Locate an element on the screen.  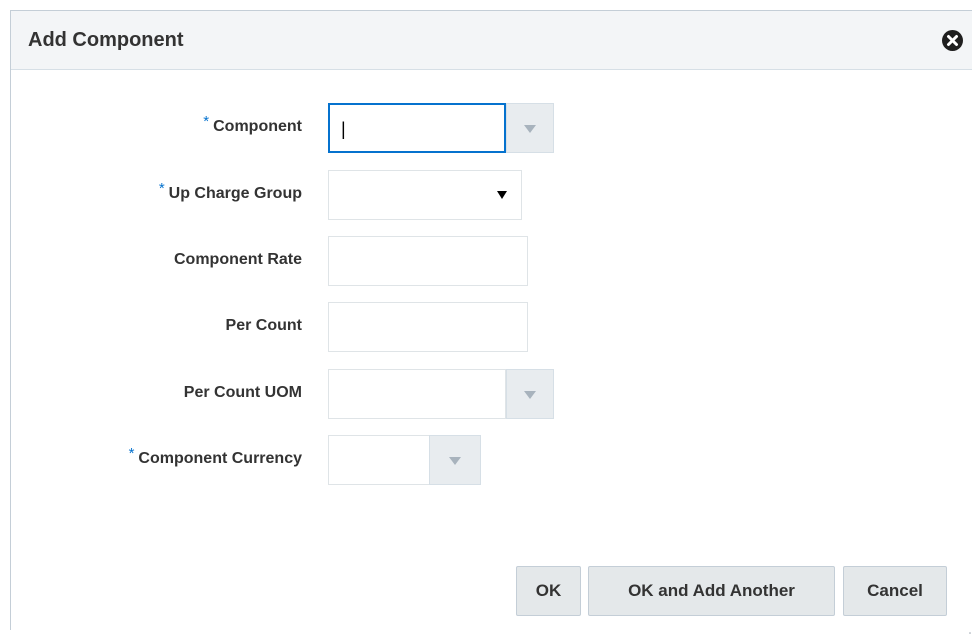
per-count-uom-text-input is located at coordinates (417, 394).